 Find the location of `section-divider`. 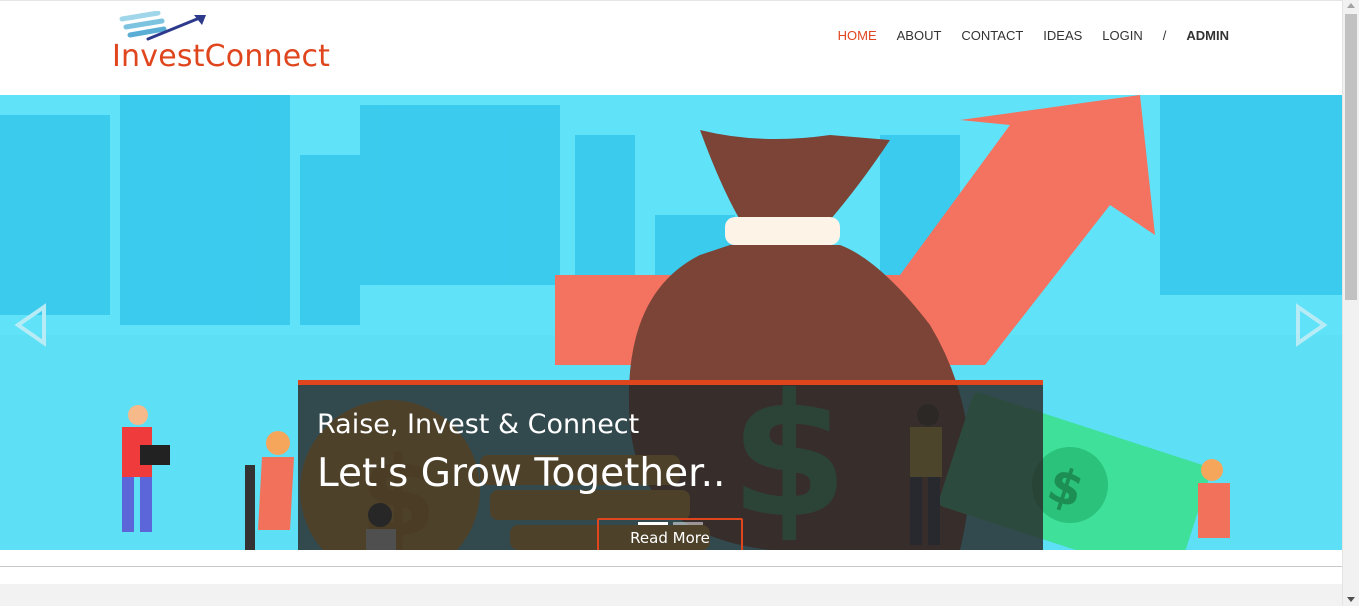

section-divider is located at coordinates (671, 566).